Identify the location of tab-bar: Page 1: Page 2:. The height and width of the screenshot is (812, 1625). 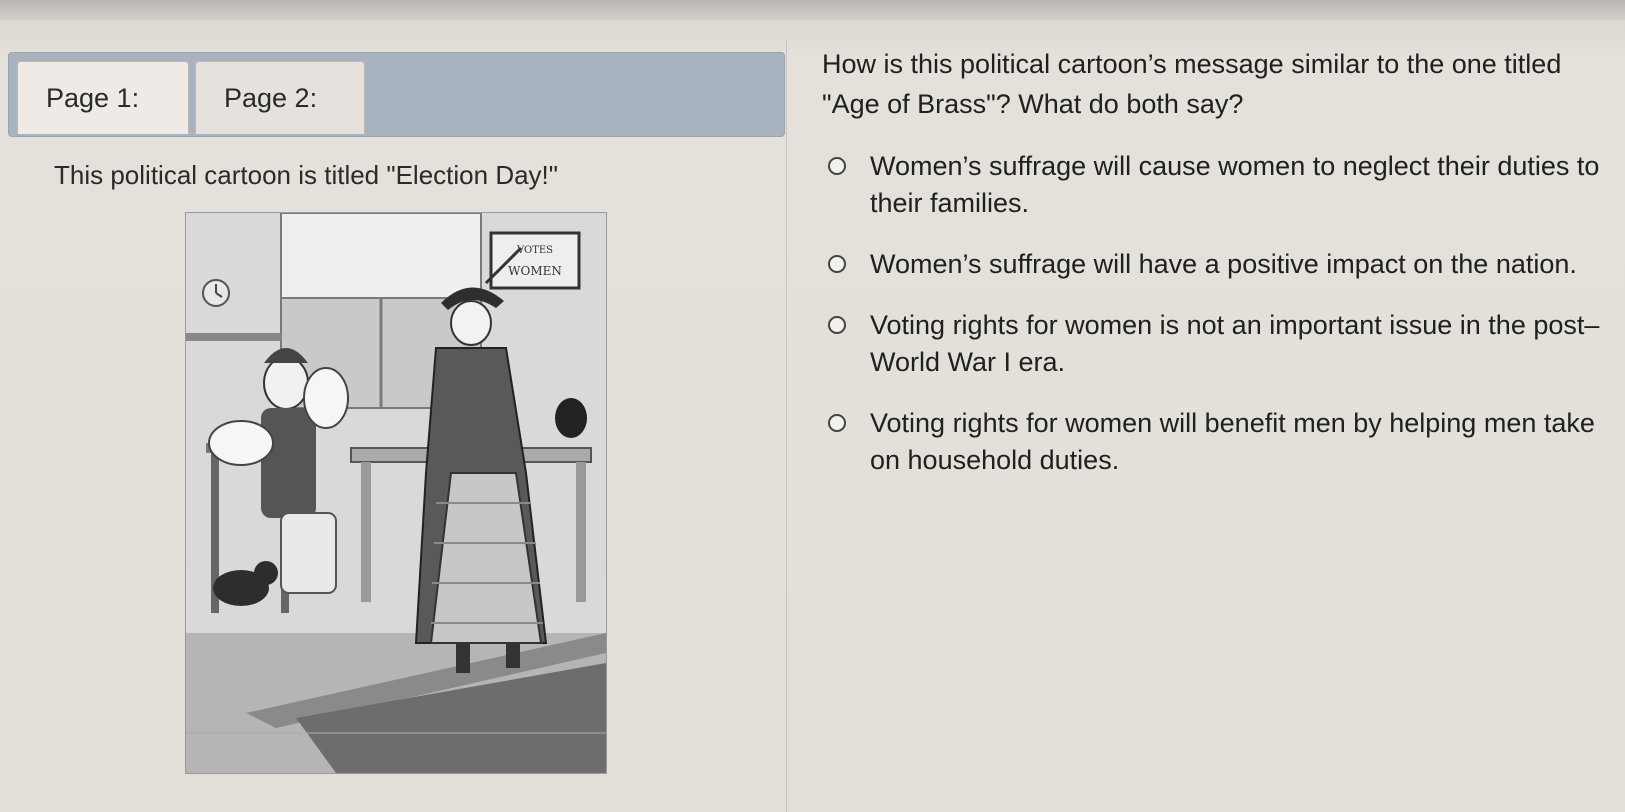
(396, 94).